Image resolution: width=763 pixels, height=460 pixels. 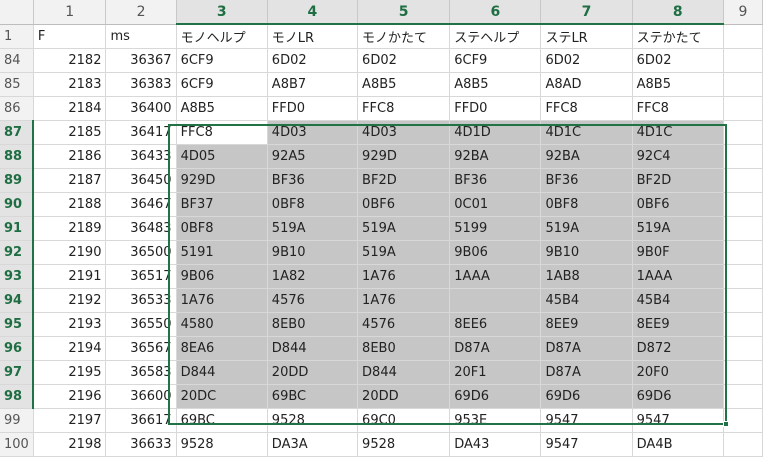 I want to click on row-header: 100, so click(x=17, y=444).